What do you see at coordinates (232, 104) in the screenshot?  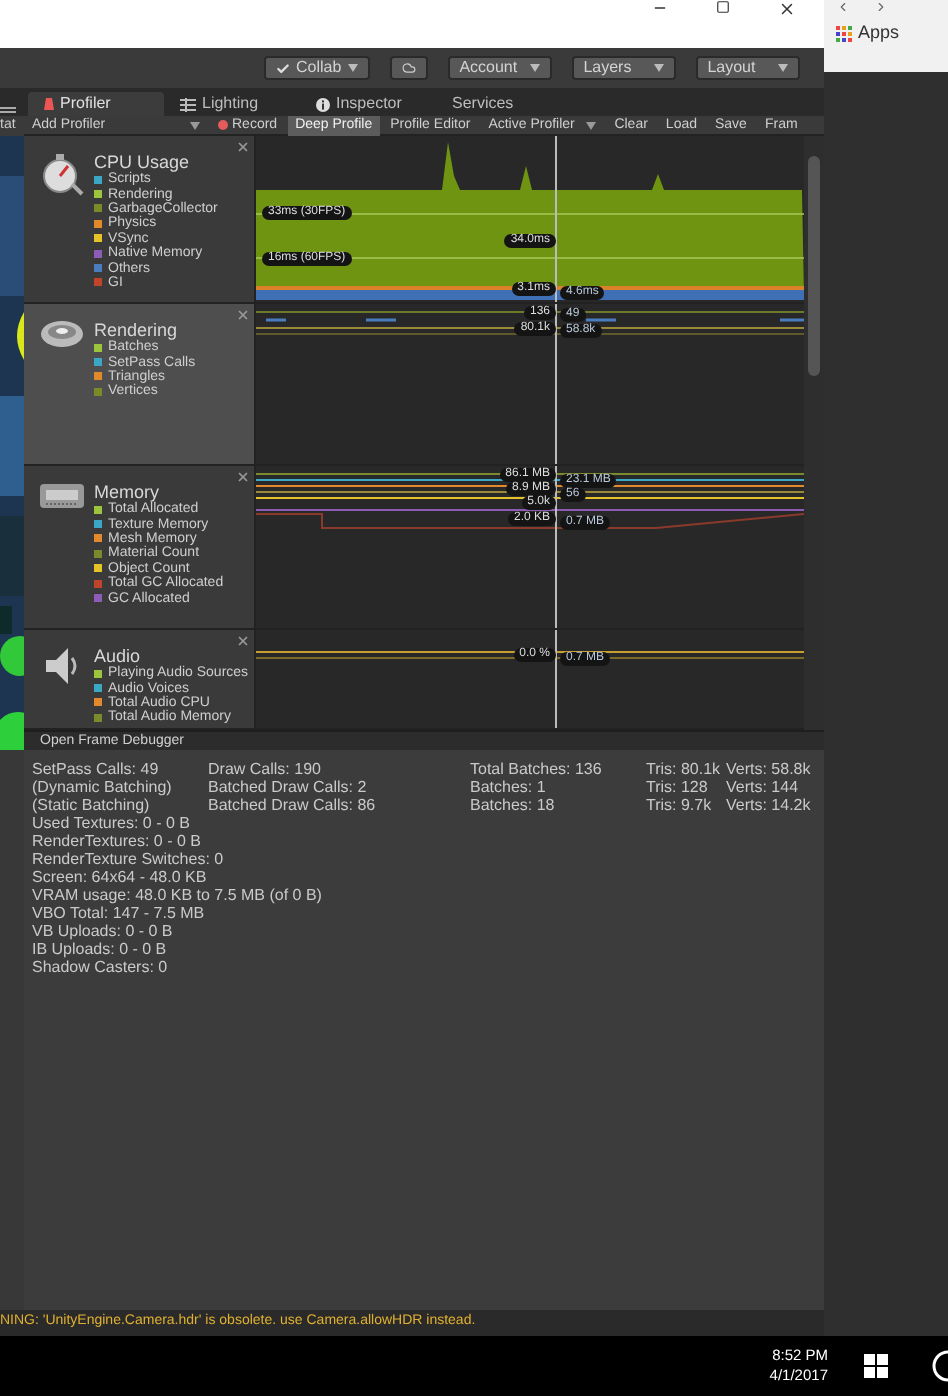 I see `tab: Lighting` at bounding box center [232, 104].